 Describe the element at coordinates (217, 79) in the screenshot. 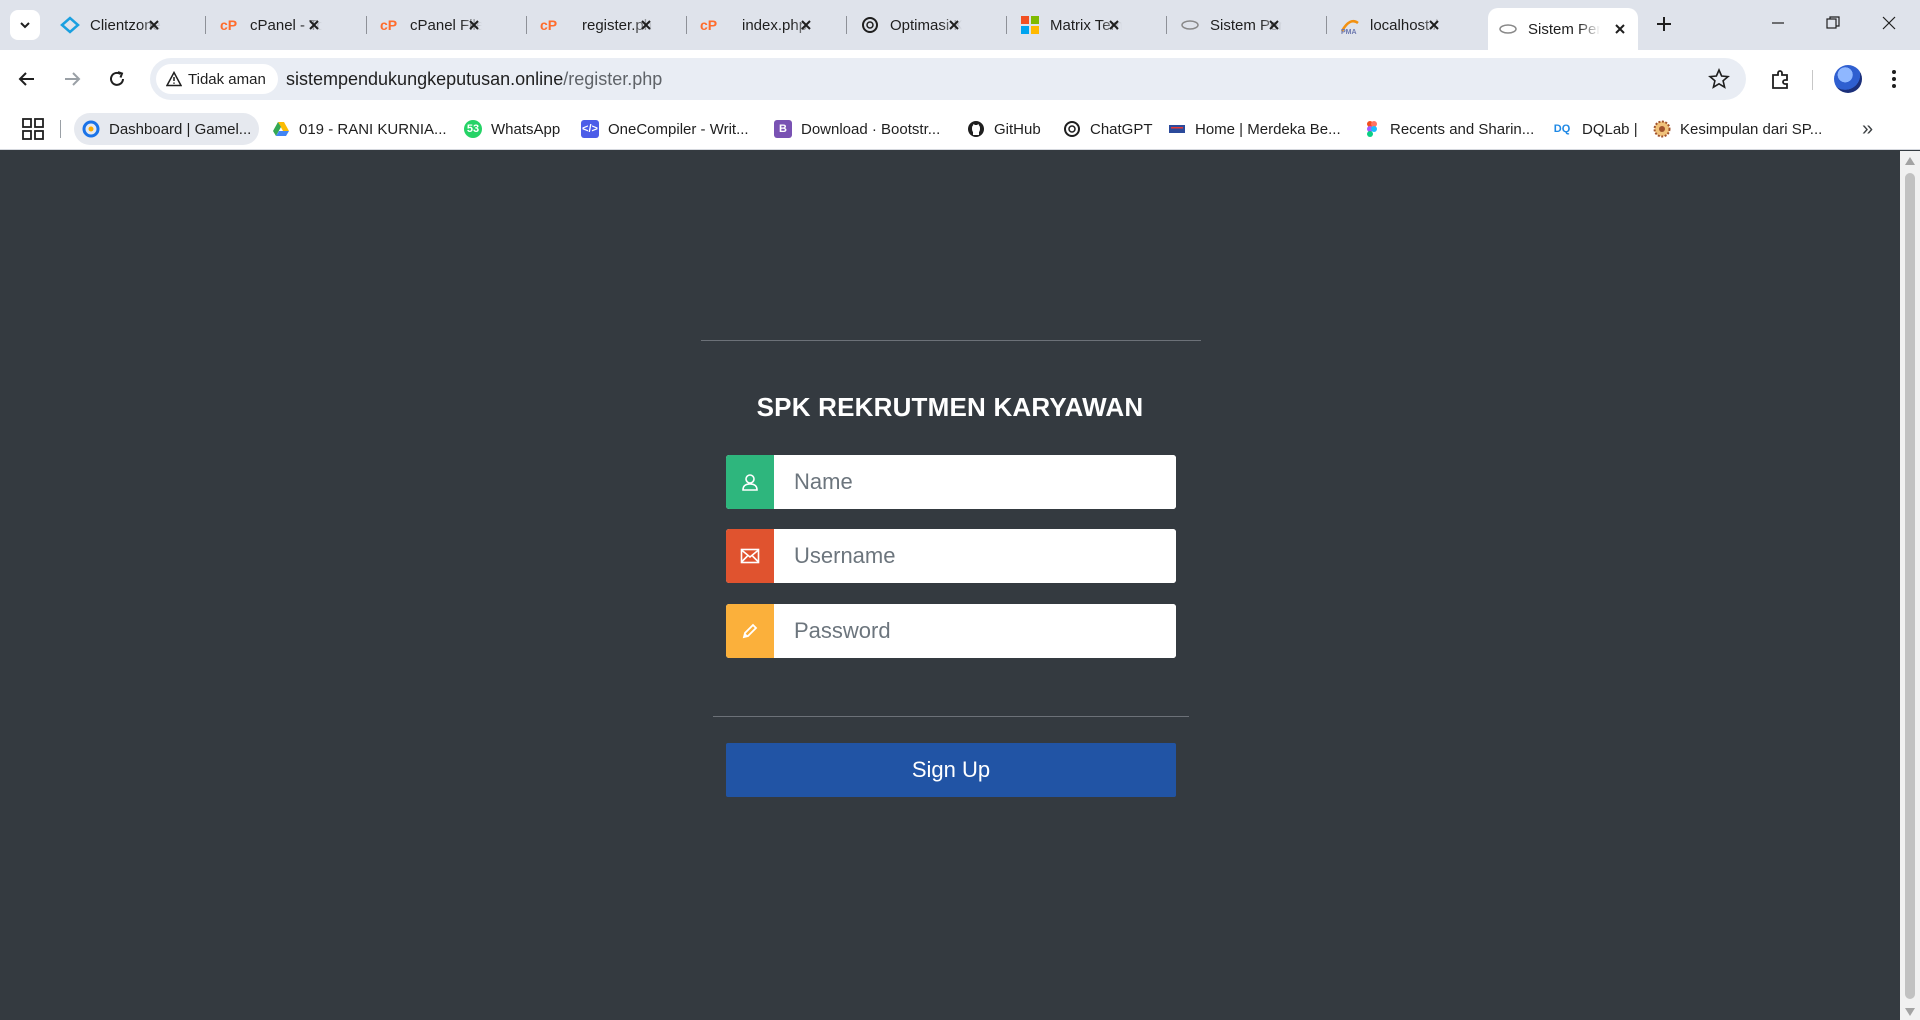

I see `security-indicator: Tidak aman` at that location.